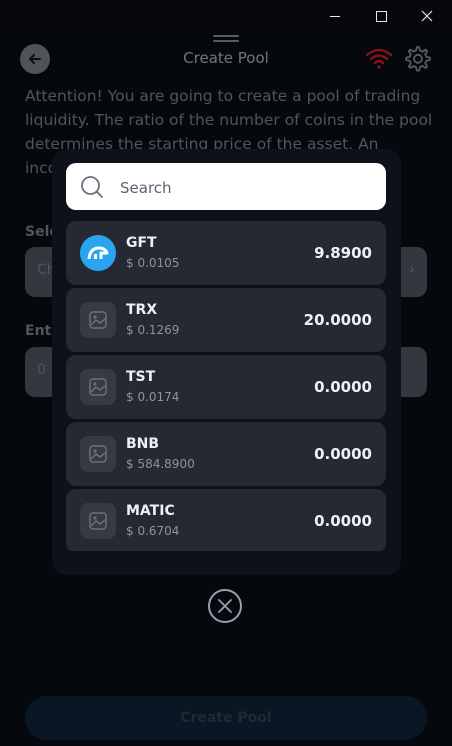  I want to click on token-price: $ 584.8900, so click(160, 464).